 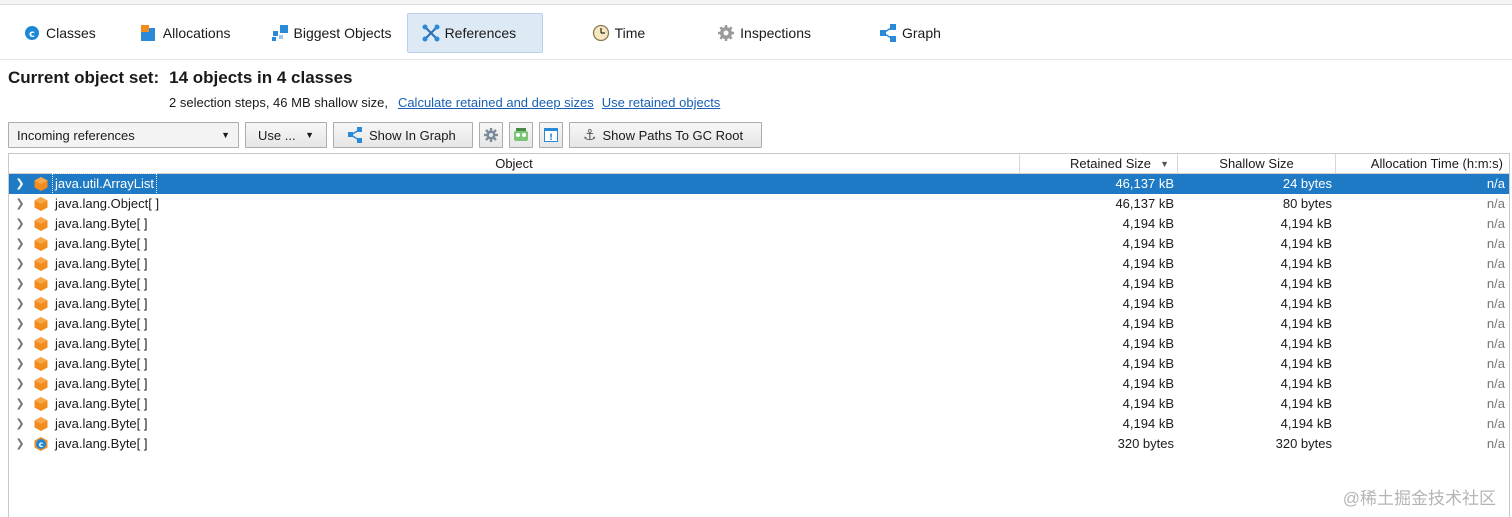 I want to click on shallow-size-cell: 80 bytes, so click(x=1307, y=203).